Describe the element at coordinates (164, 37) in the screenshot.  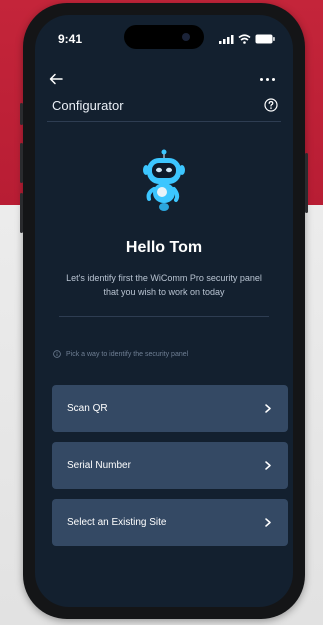
I see `dynamic-island` at that location.